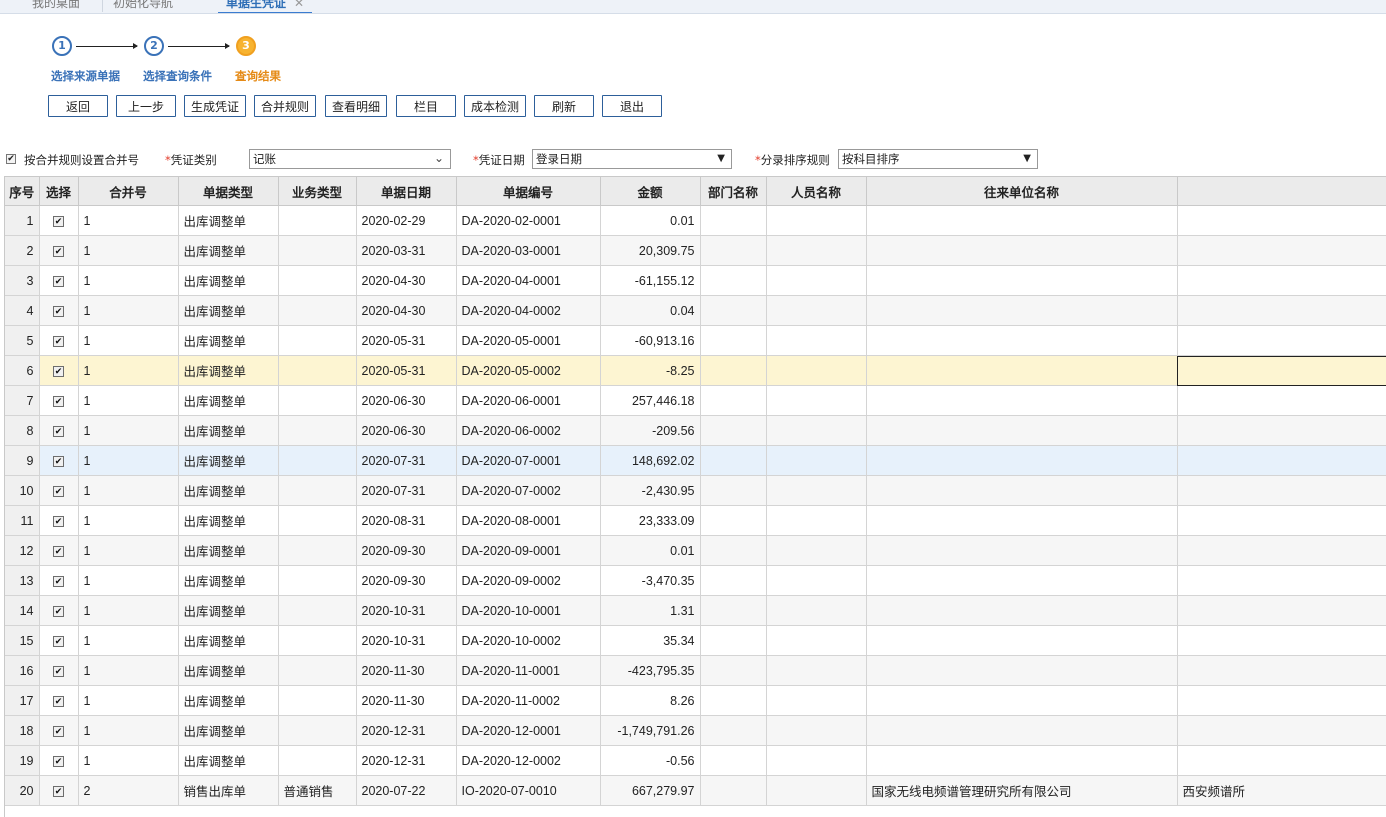 The height and width of the screenshot is (817, 1386). Describe the element at coordinates (695, 550) in the screenshot. I see `table-row: 12 ✔ 1 出库调整单 2020-09-30 DA-2020-09-0001 0.01` at that location.